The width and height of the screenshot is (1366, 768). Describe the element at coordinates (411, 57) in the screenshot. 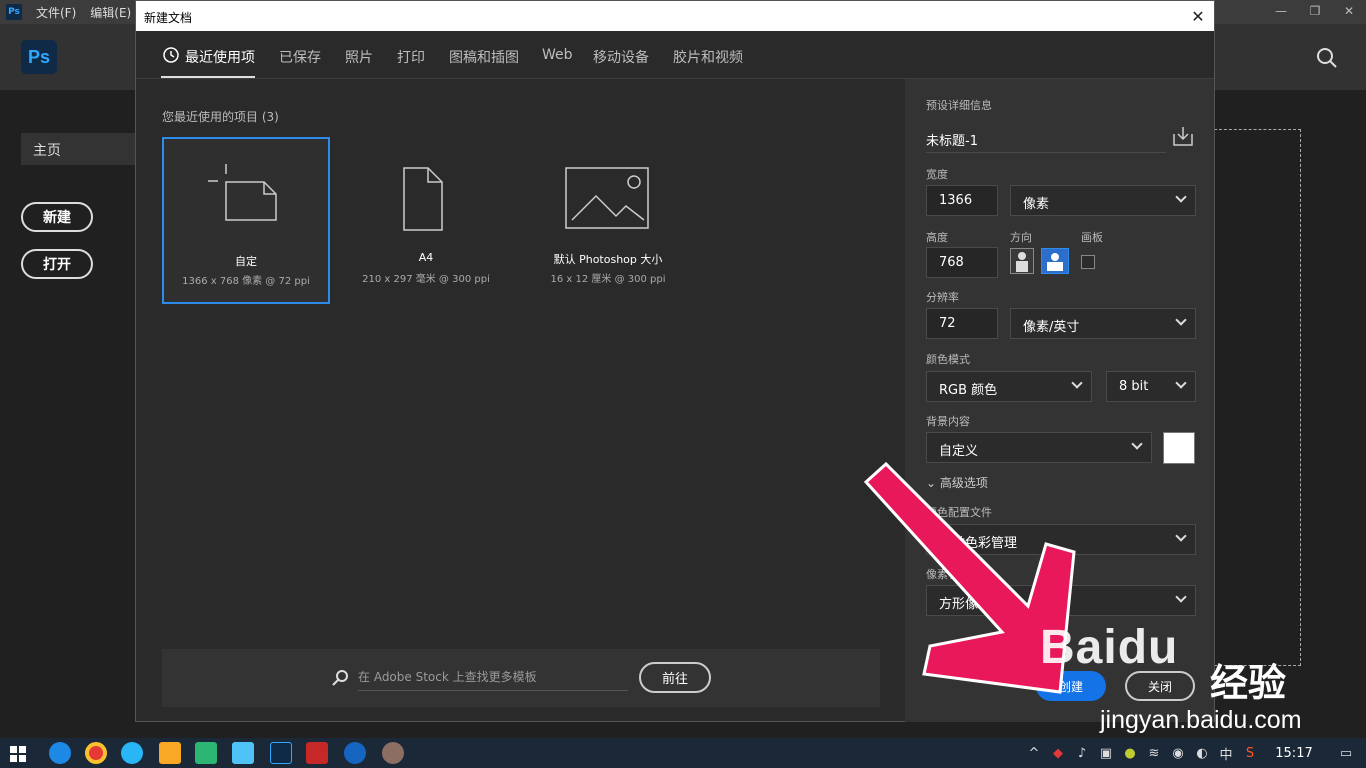

I see `tab-print: 打印` at that location.